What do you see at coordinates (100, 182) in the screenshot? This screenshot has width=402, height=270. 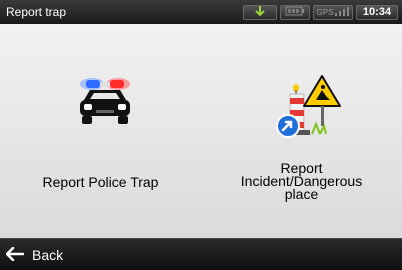 I see `report-police-trap-label: Report Police Trap` at bounding box center [100, 182].